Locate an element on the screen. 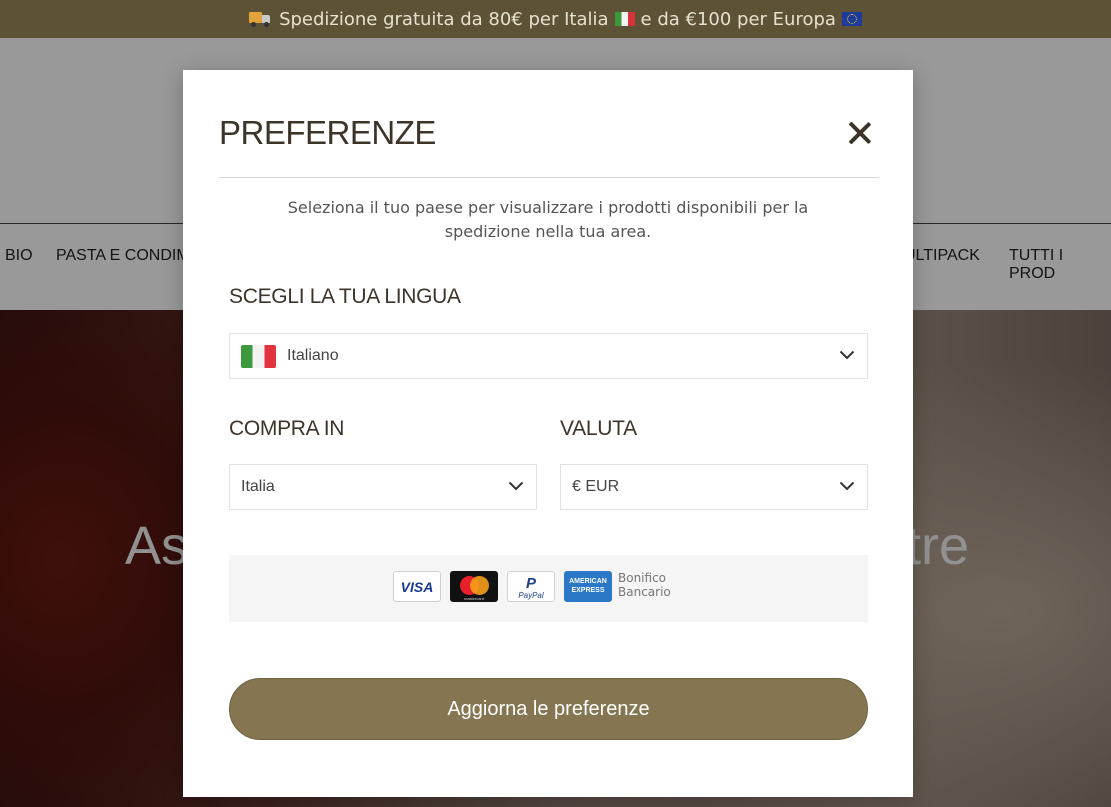  language-select-value: Italiano is located at coordinates (313, 355).